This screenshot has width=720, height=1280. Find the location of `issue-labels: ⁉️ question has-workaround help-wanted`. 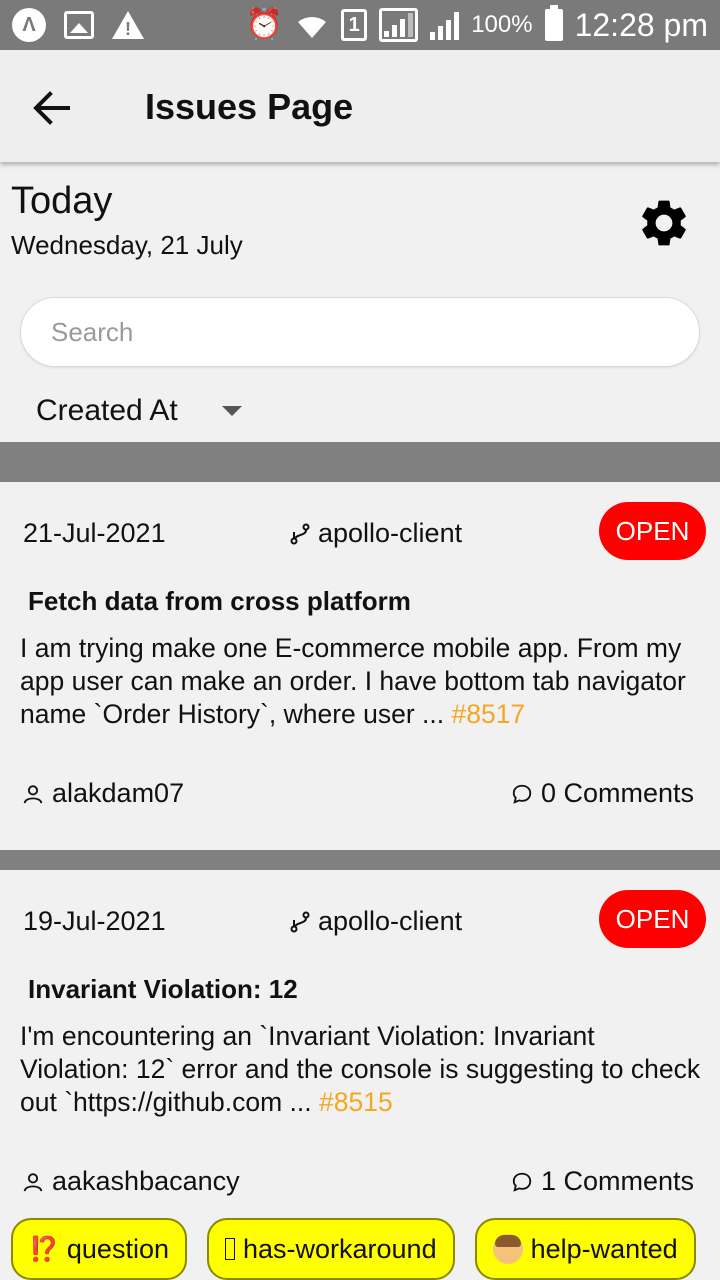

issue-labels: ⁉️ question has-workaround help-wanted is located at coordinates (353, 1249).